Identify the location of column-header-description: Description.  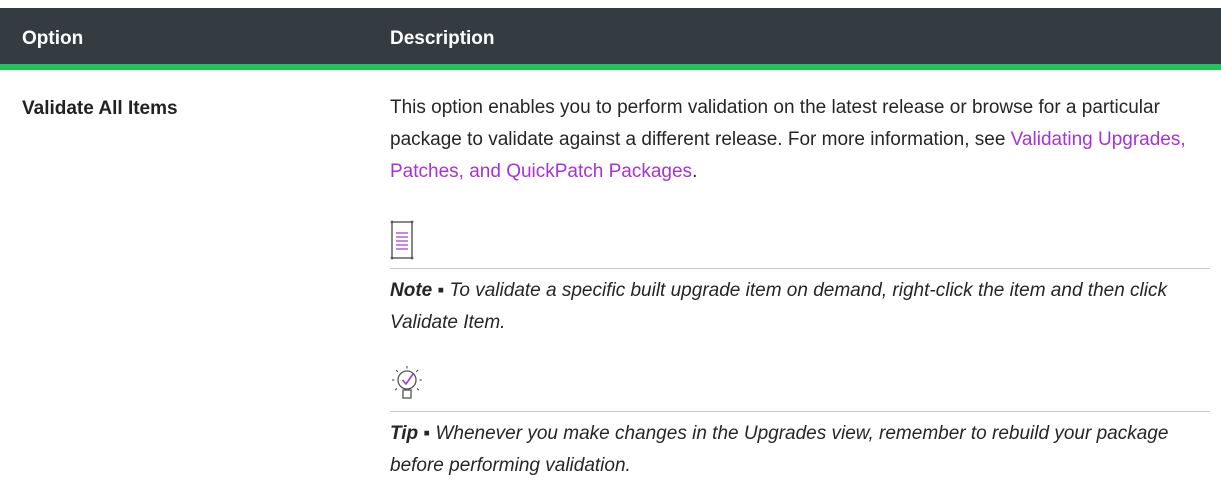
(442, 38).